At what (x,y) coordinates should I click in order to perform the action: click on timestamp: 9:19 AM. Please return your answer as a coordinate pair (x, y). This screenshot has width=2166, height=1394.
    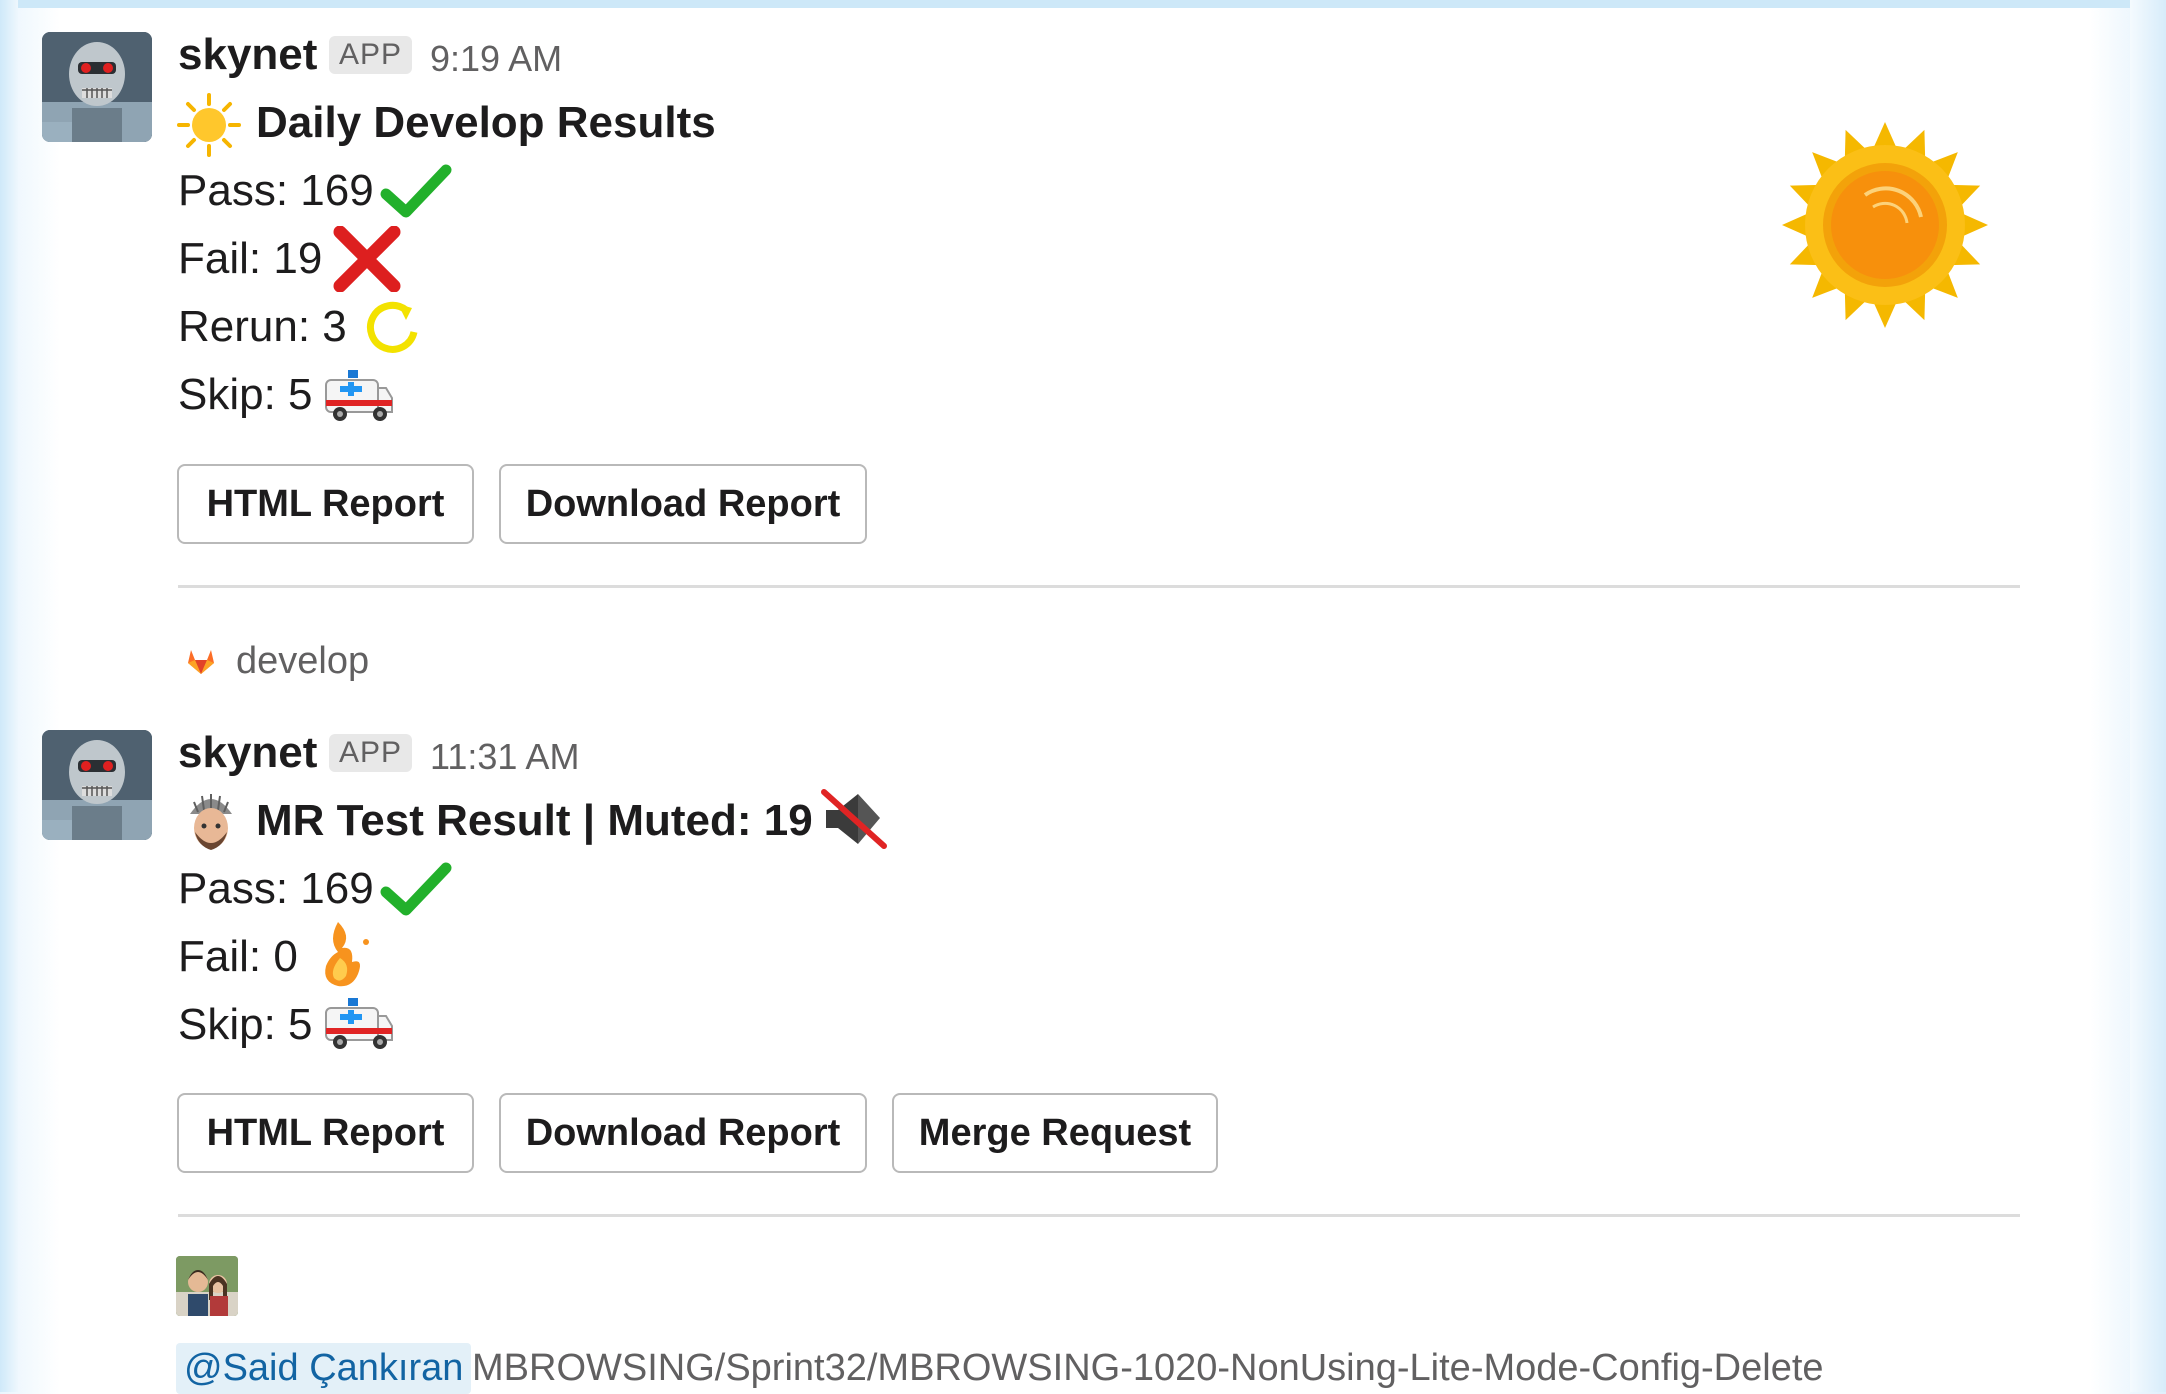
    Looking at the image, I should click on (496, 59).